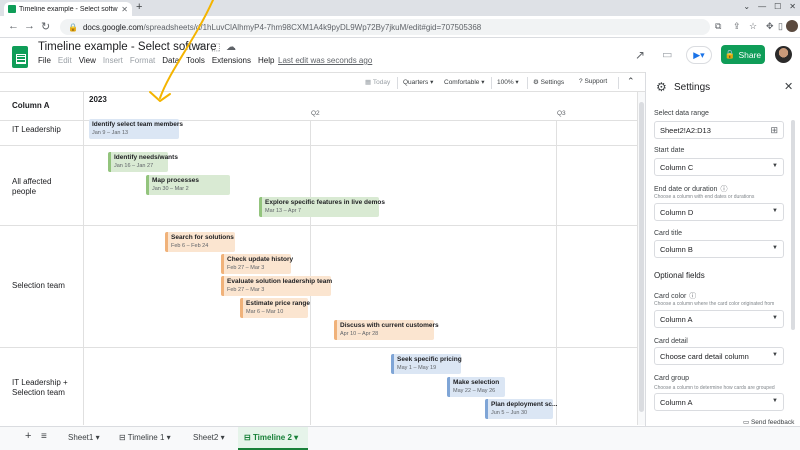 This screenshot has width=800, height=450. I want to click on data-range-input: Sheet2!A2:D13 ⊞, so click(719, 130).